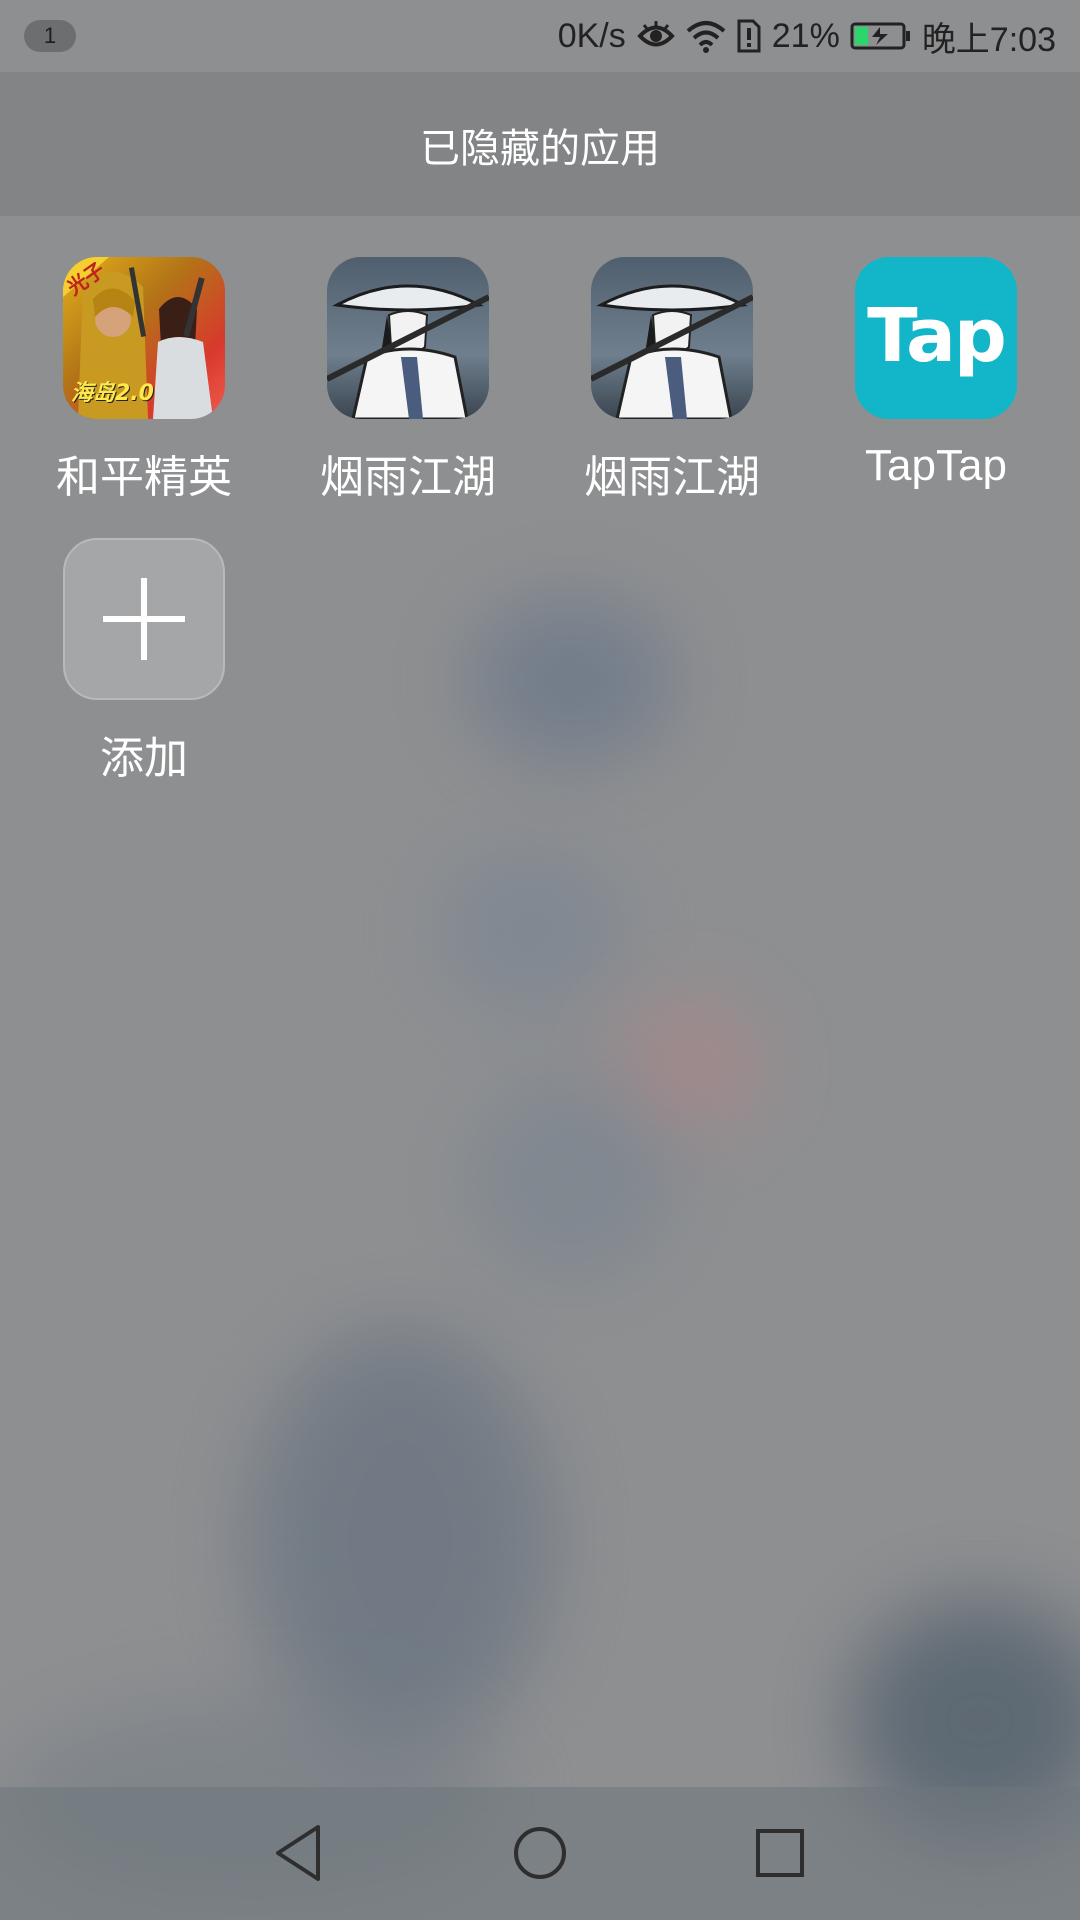 The width and height of the screenshot is (1080, 1920). I want to click on app-label: TapTap, so click(936, 465).